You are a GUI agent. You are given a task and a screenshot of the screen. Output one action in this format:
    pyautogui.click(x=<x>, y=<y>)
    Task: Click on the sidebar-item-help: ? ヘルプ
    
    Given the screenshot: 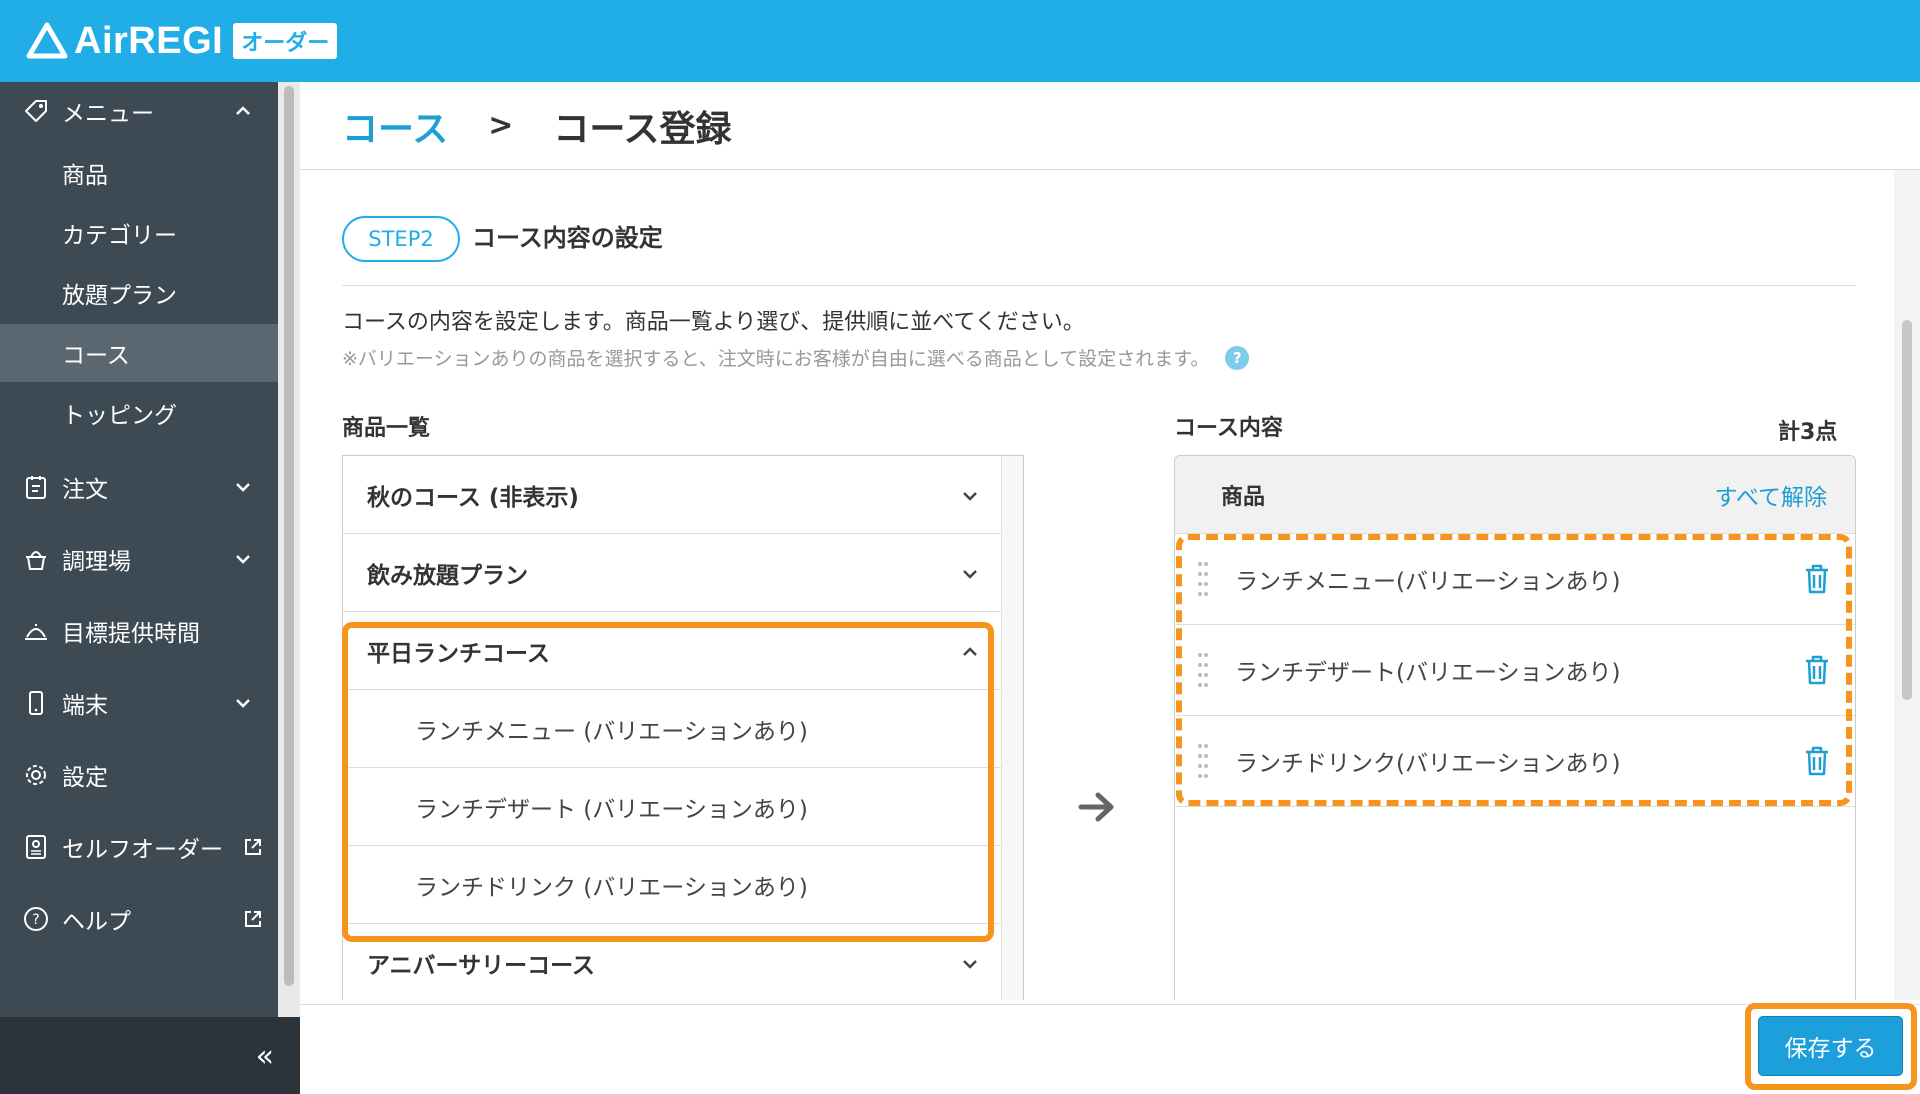 What is the action you would take?
    pyautogui.click(x=139, y=919)
    